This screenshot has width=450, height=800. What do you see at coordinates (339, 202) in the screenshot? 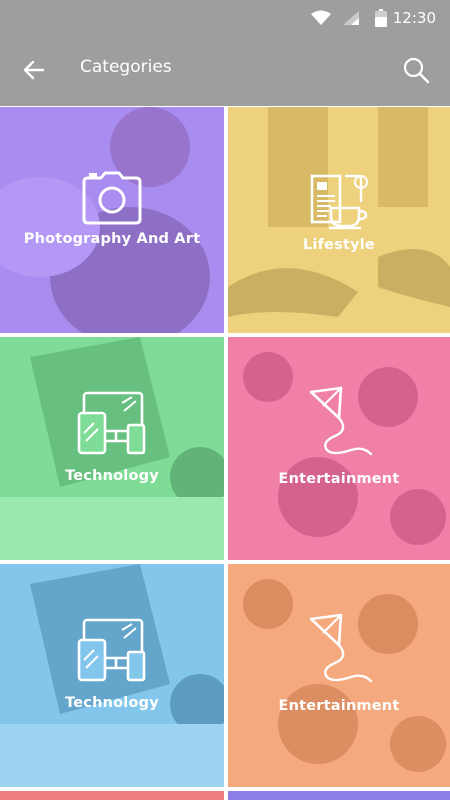
I see `newspaper-coffee-icon` at bounding box center [339, 202].